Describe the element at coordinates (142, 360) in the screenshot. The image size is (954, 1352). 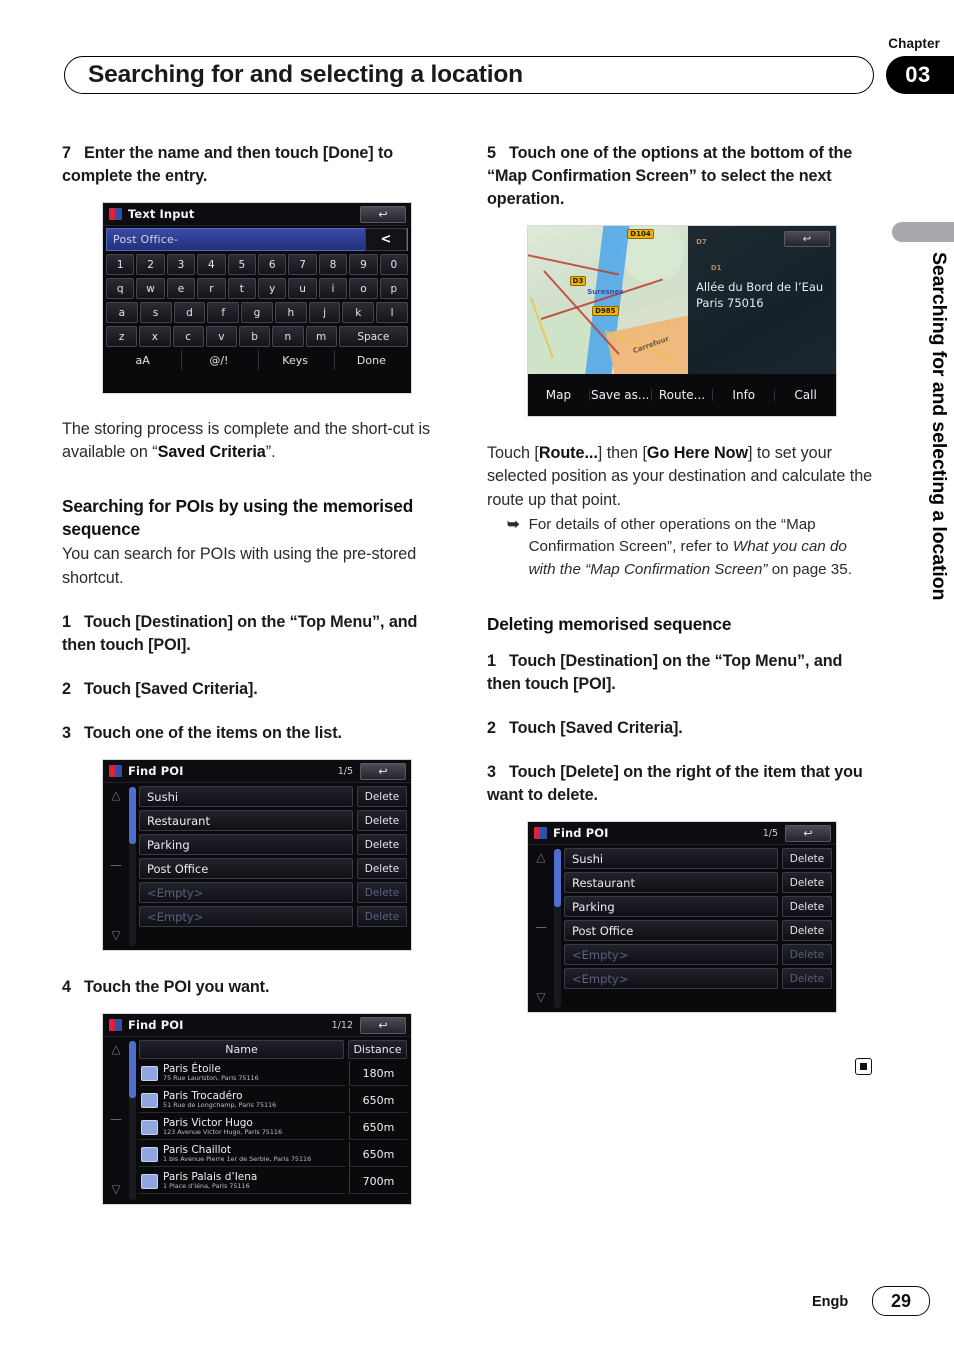
I see `case-toggle-key: aA` at that location.